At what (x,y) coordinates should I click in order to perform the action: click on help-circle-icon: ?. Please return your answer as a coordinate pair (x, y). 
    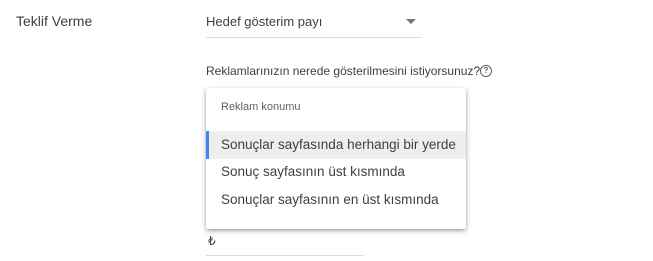
    Looking at the image, I should click on (486, 71).